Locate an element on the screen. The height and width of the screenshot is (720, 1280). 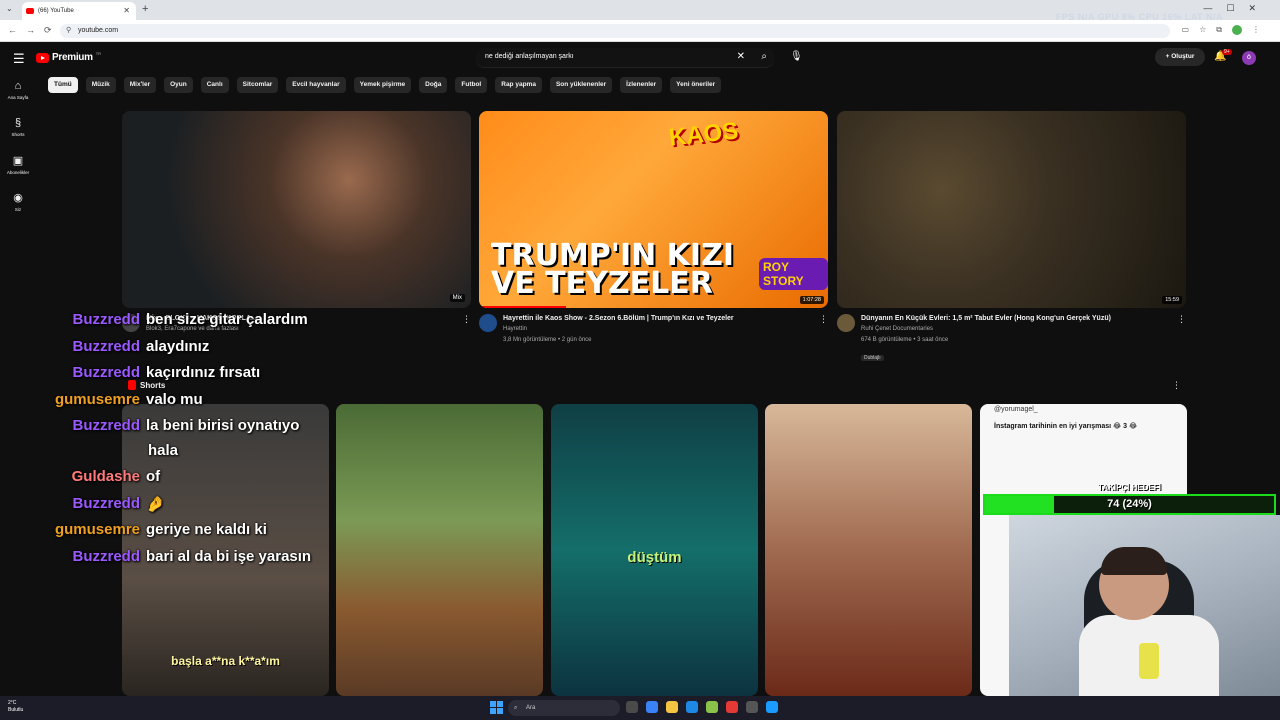
back-icon: ← is located at coordinates (12, 30).